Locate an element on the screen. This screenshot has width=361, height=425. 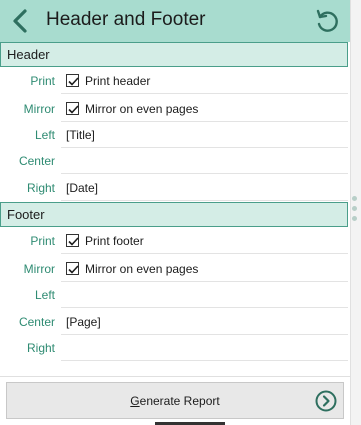
panel-splitter is located at coordinates (355, 212).